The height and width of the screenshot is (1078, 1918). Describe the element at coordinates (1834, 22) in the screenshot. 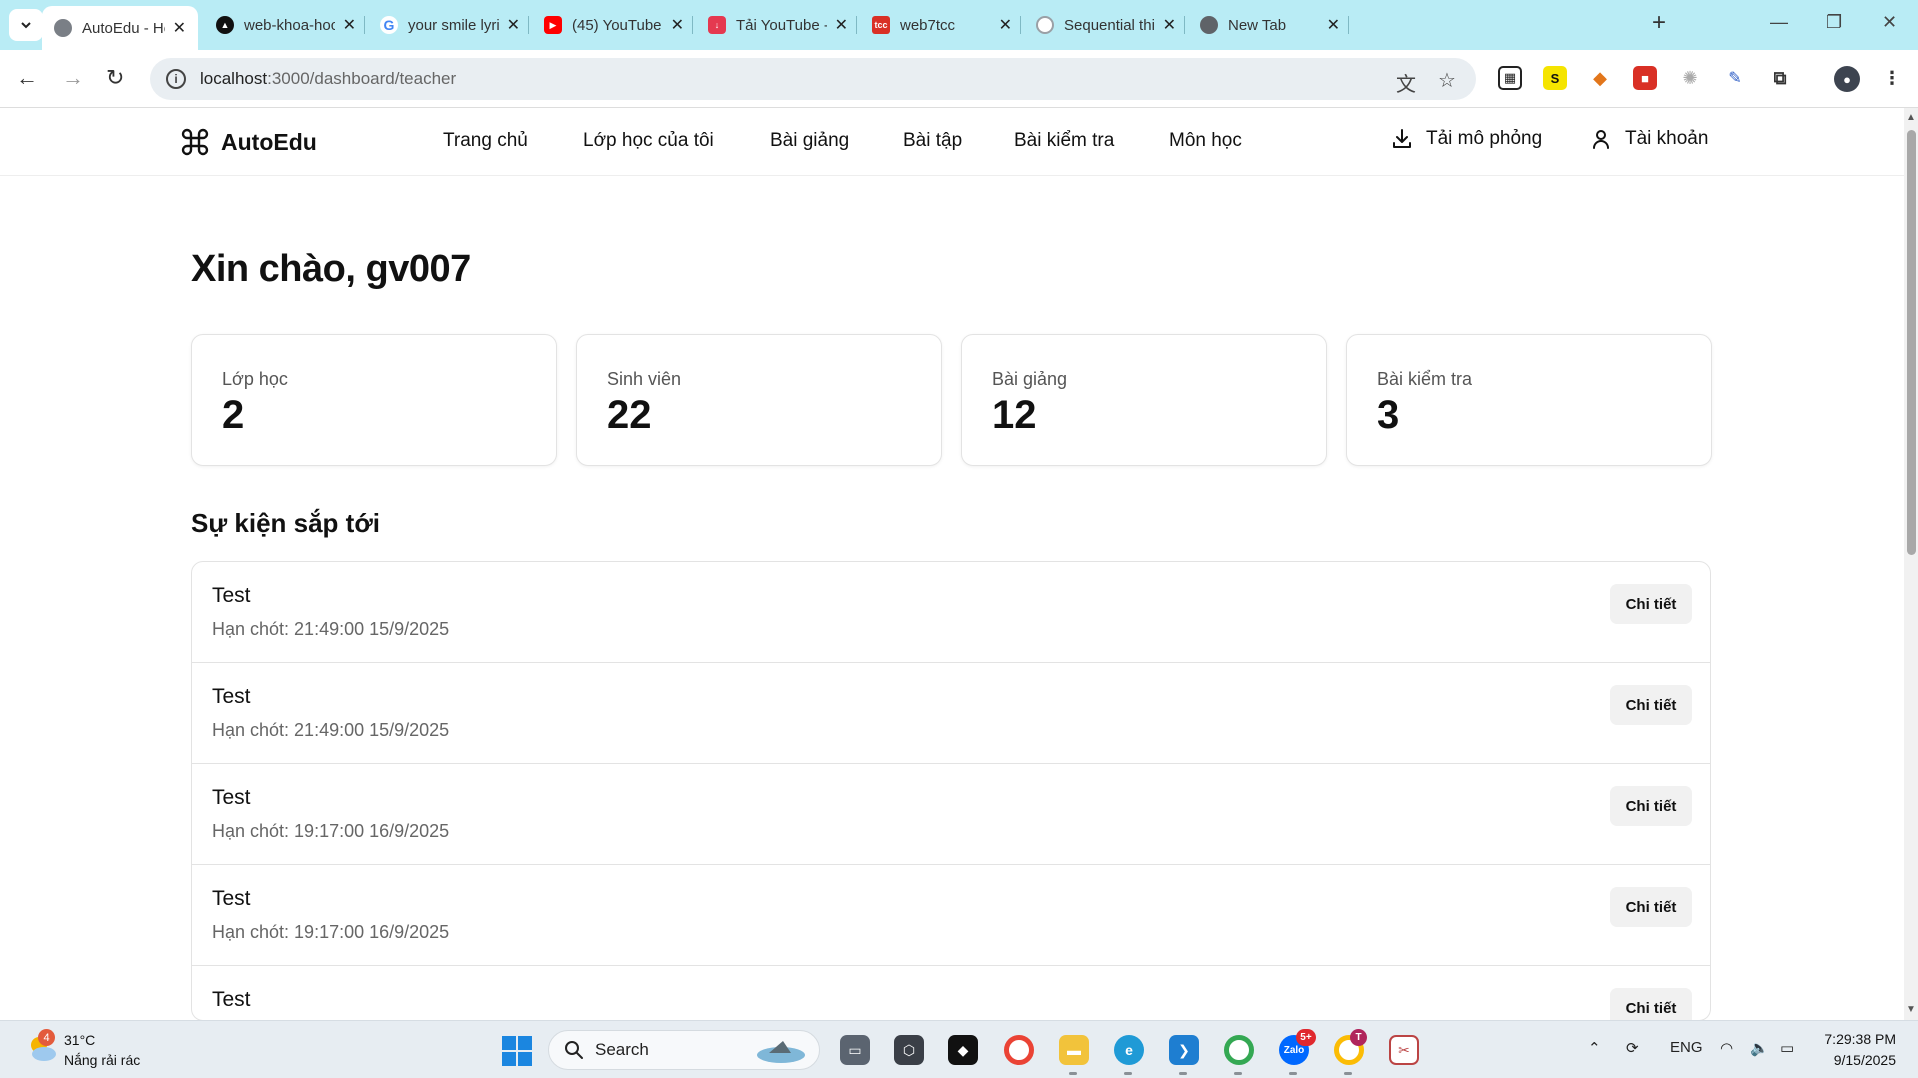

I see `restore-icon: ❐` at that location.